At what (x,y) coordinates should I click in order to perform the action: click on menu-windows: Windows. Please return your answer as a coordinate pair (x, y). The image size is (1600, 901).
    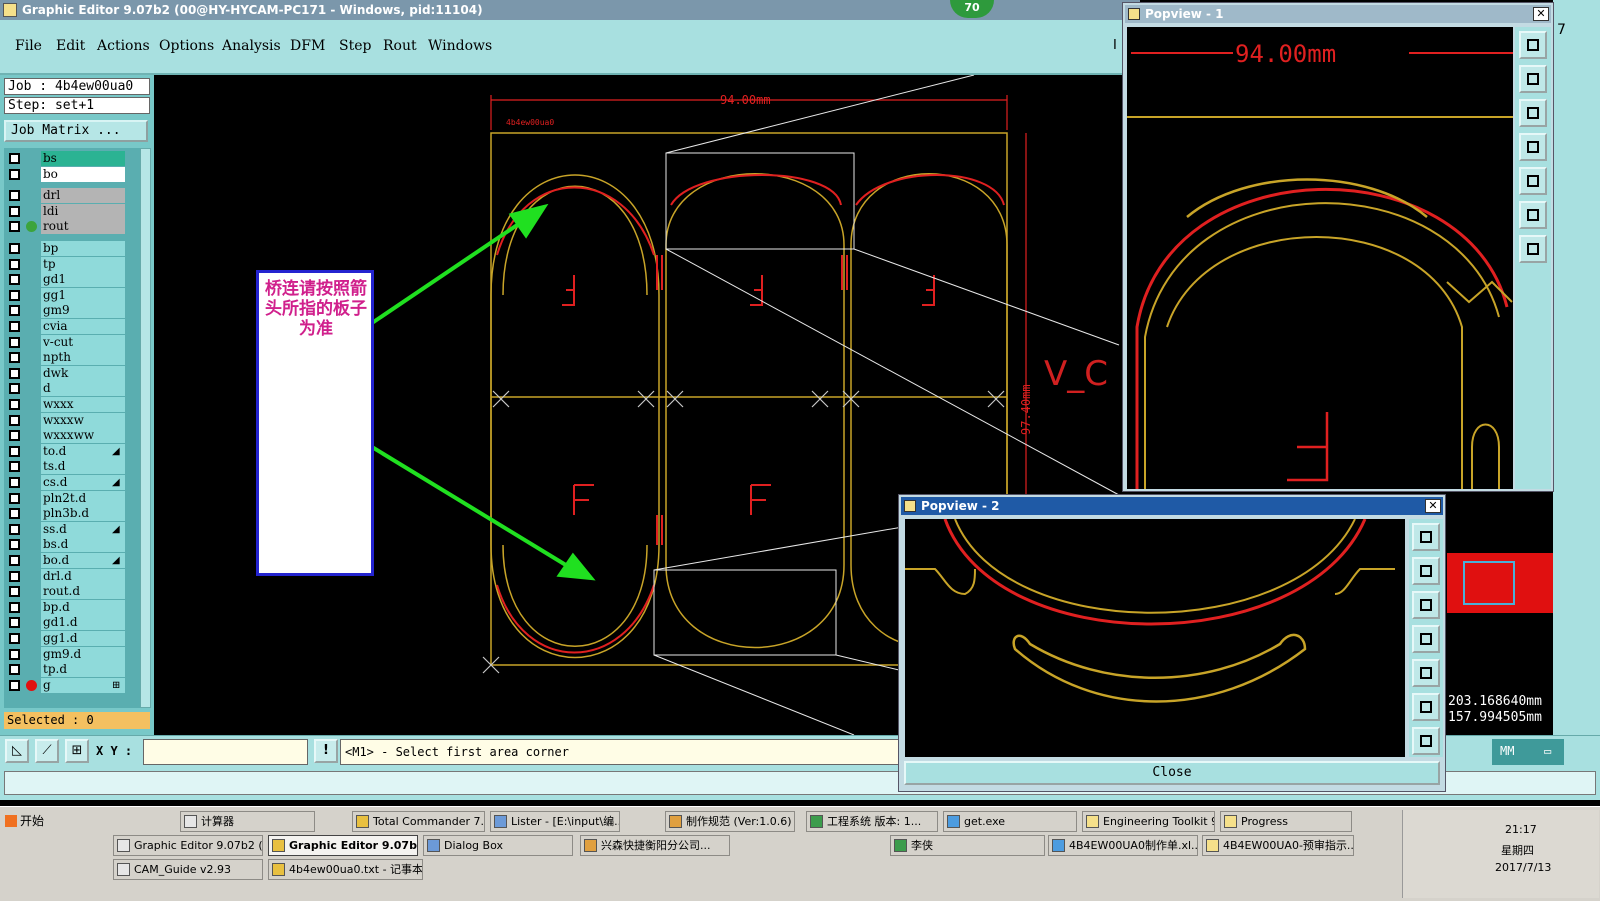
    Looking at the image, I should click on (460, 46).